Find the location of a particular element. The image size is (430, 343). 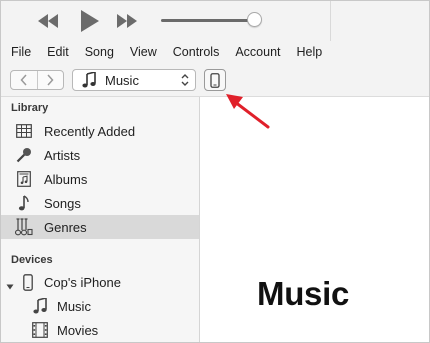

albums-icon is located at coordinates (24, 179).